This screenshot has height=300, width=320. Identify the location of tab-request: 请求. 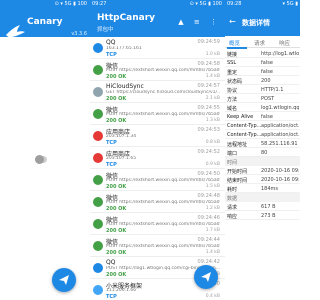
(259, 43).